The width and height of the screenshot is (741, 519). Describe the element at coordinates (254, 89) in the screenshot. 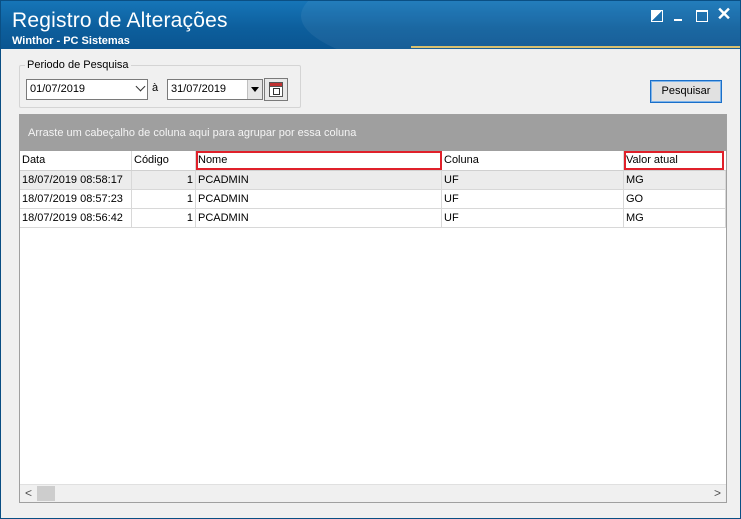

I see `dropdown-arrow-icon` at that location.